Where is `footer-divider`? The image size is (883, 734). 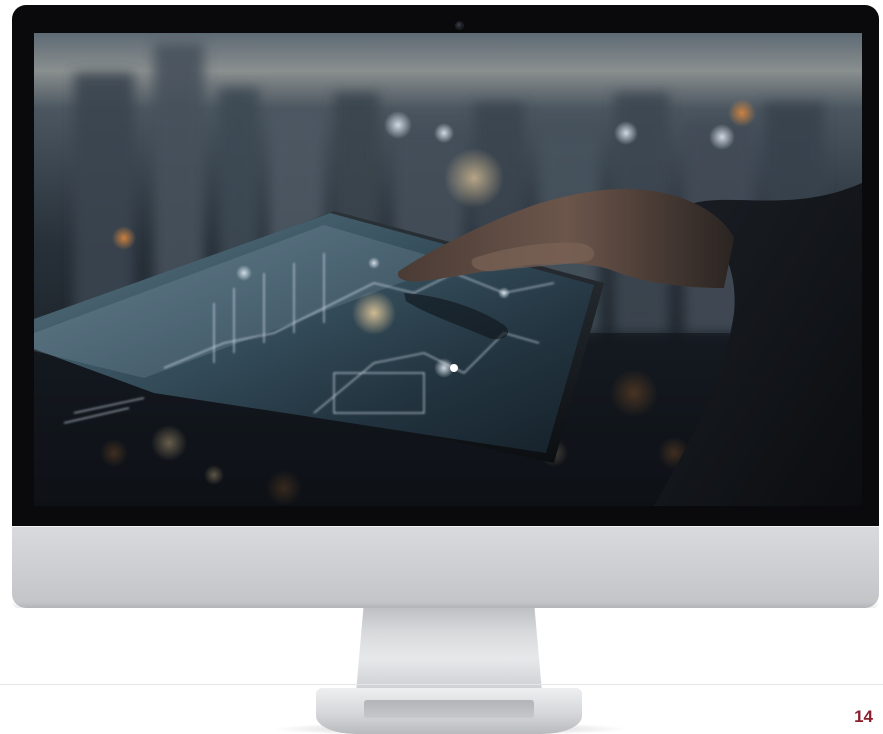
footer-divider is located at coordinates (441, 684).